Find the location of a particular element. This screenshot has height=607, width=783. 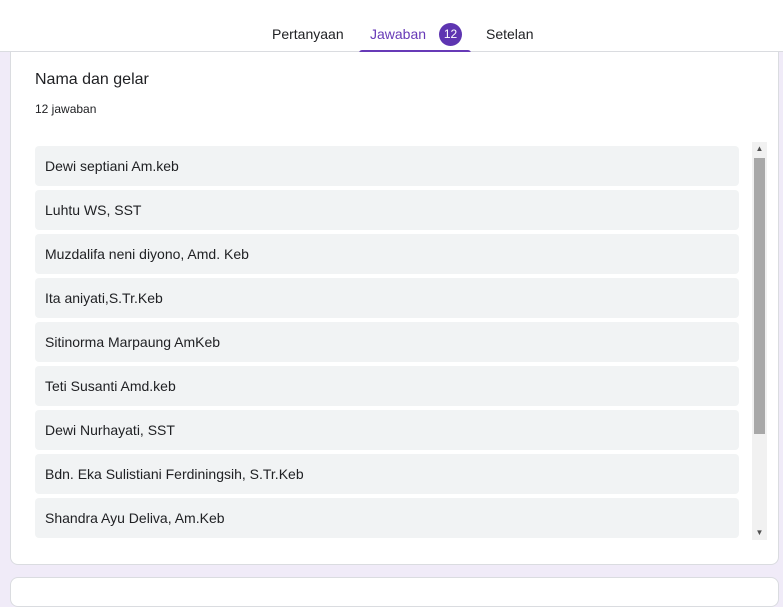

list-item: Dewi septiani Am.keb is located at coordinates (387, 166).